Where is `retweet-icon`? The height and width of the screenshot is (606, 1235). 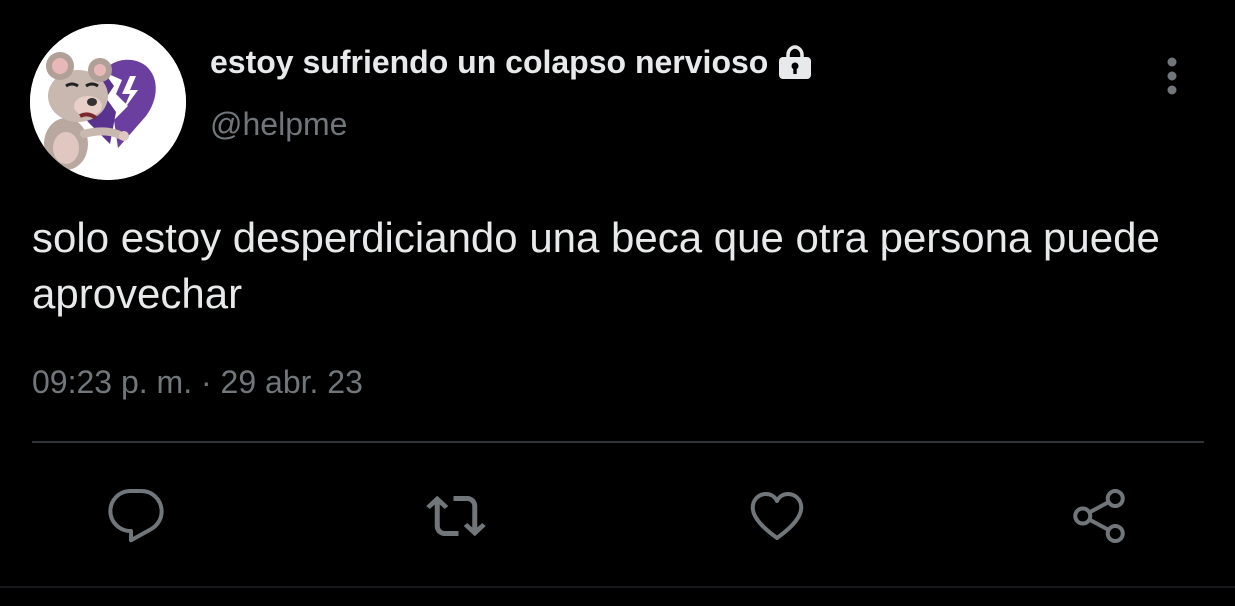
retweet-icon is located at coordinates (456, 516).